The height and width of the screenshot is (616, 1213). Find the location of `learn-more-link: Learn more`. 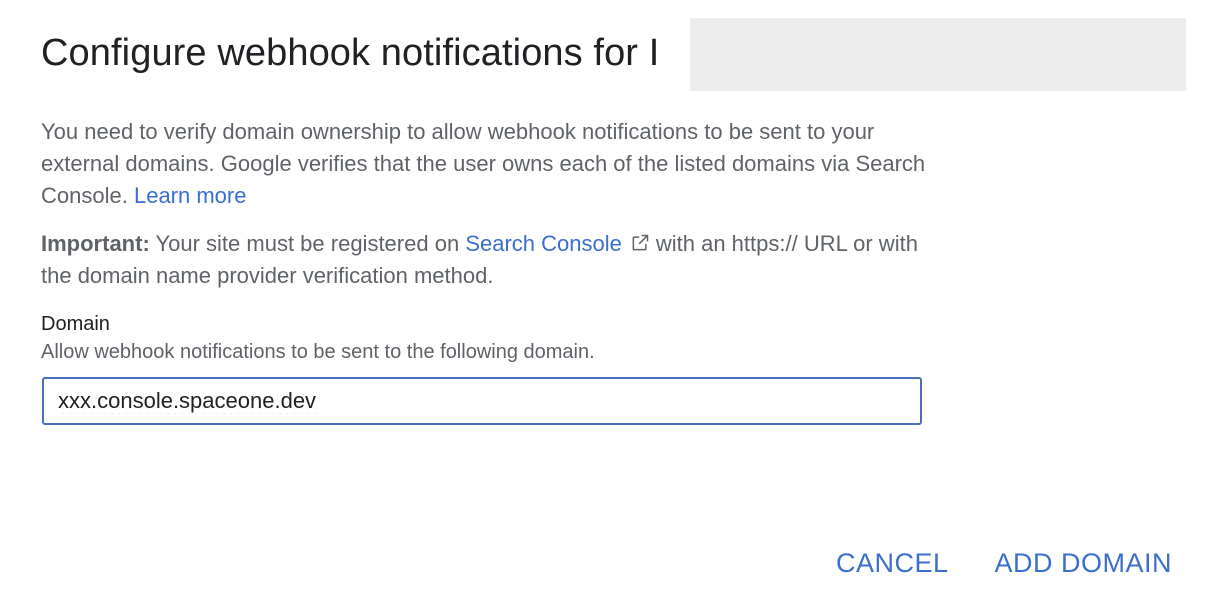

learn-more-link: Learn more is located at coordinates (190, 195).